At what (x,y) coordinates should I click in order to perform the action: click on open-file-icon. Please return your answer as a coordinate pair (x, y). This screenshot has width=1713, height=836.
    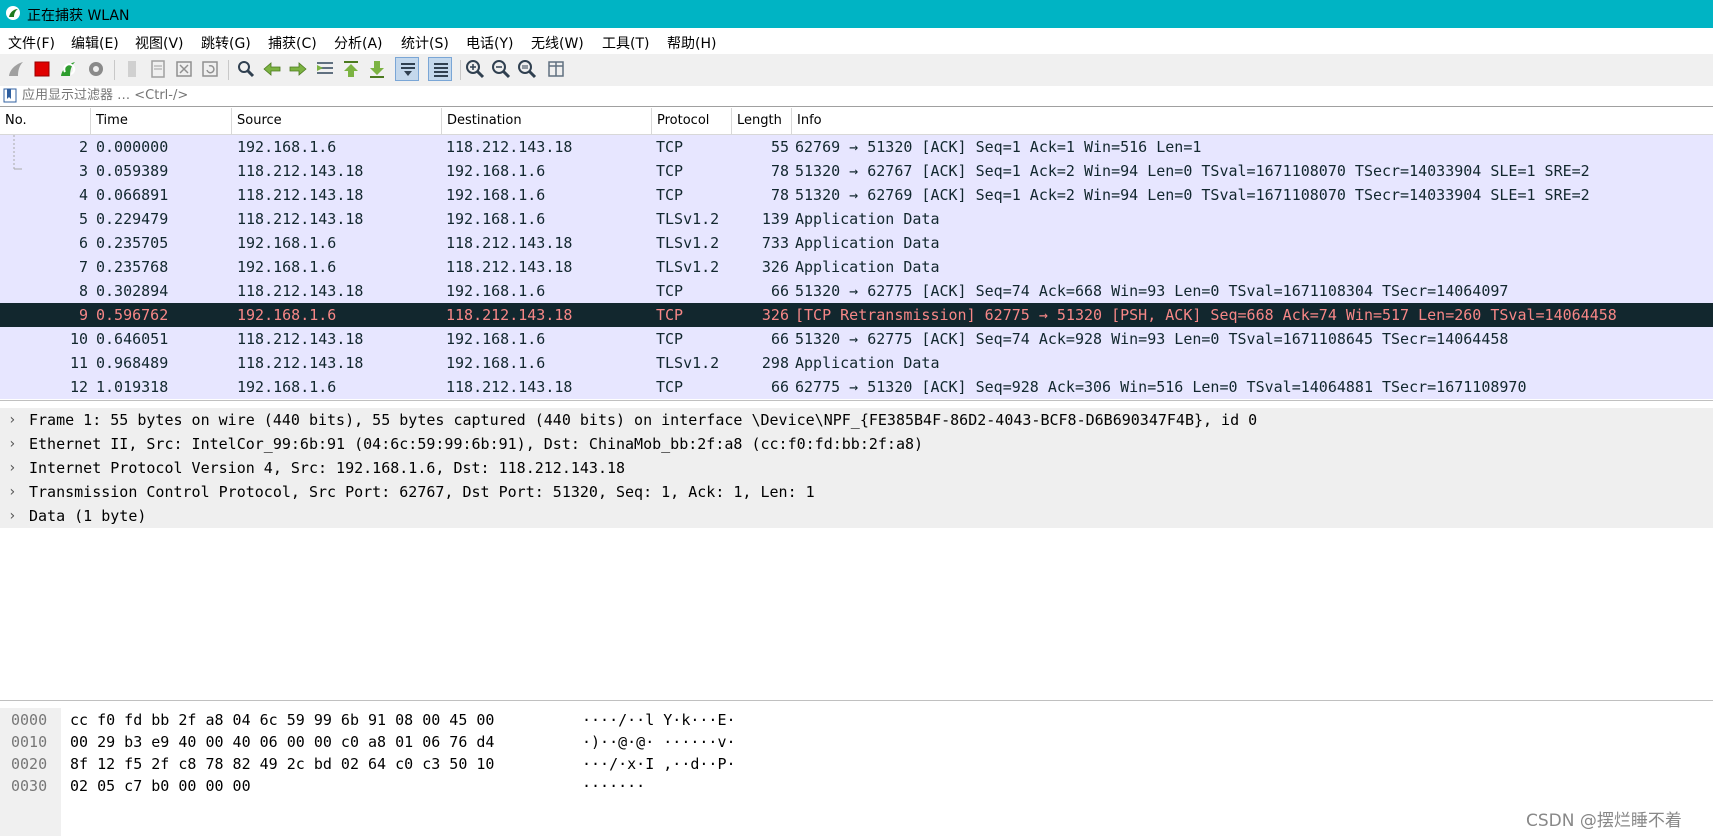
    Looking at the image, I should click on (132, 69).